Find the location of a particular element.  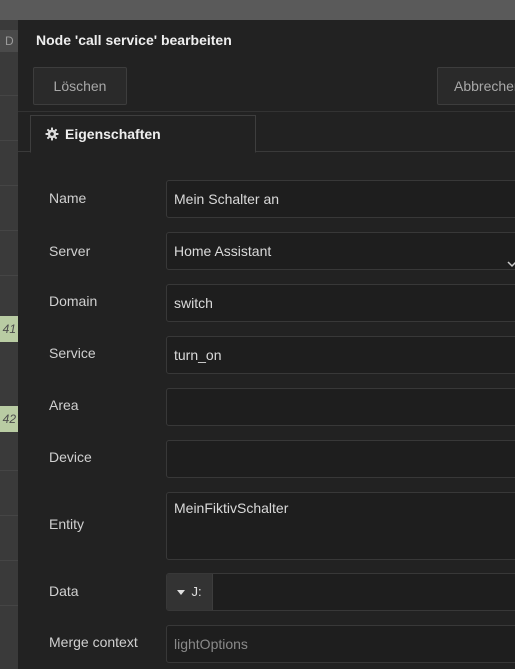

caret-down-icon is located at coordinates (181, 592).